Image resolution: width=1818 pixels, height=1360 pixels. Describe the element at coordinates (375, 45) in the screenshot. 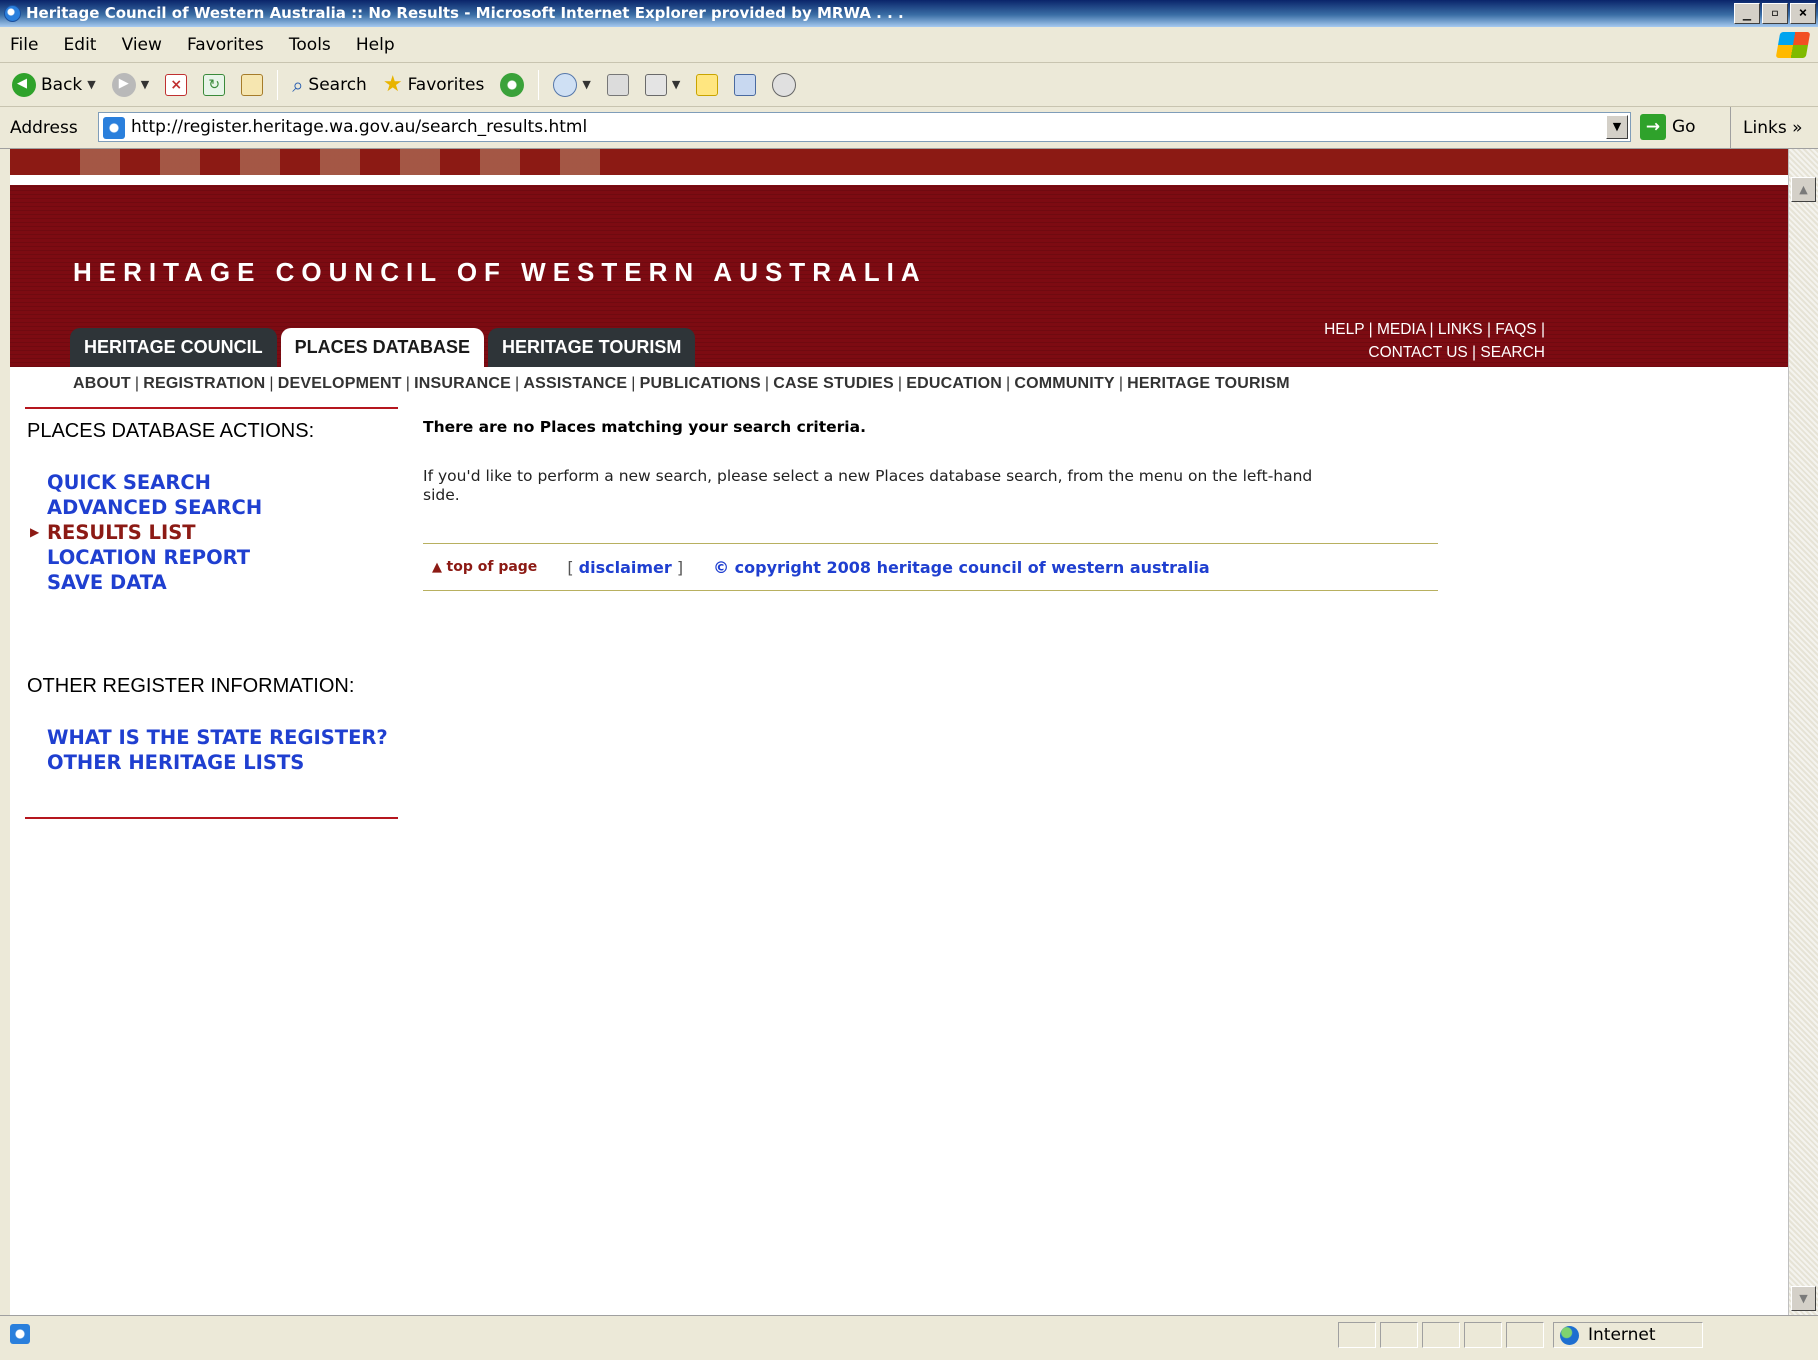

I see `menu-help: Help` at that location.